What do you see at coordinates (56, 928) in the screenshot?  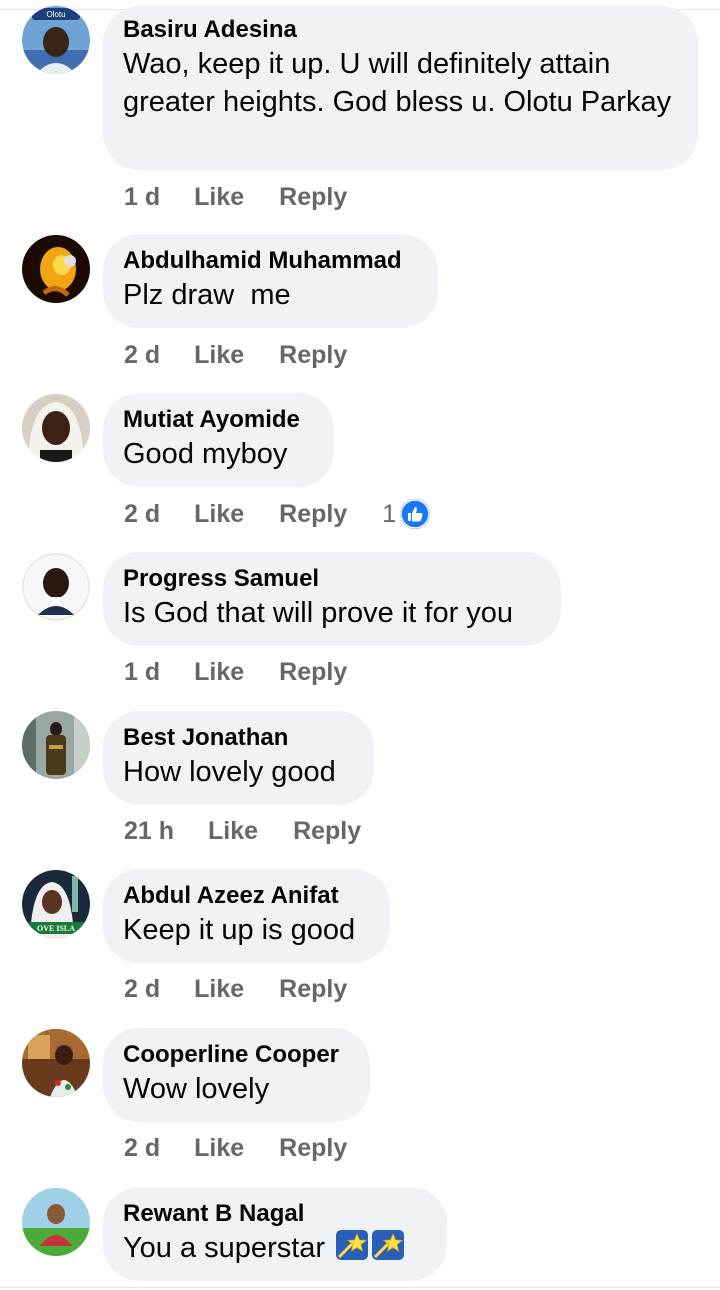 I see `avatar-badge-text: OVE ISLA` at bounding box center [56, 928].